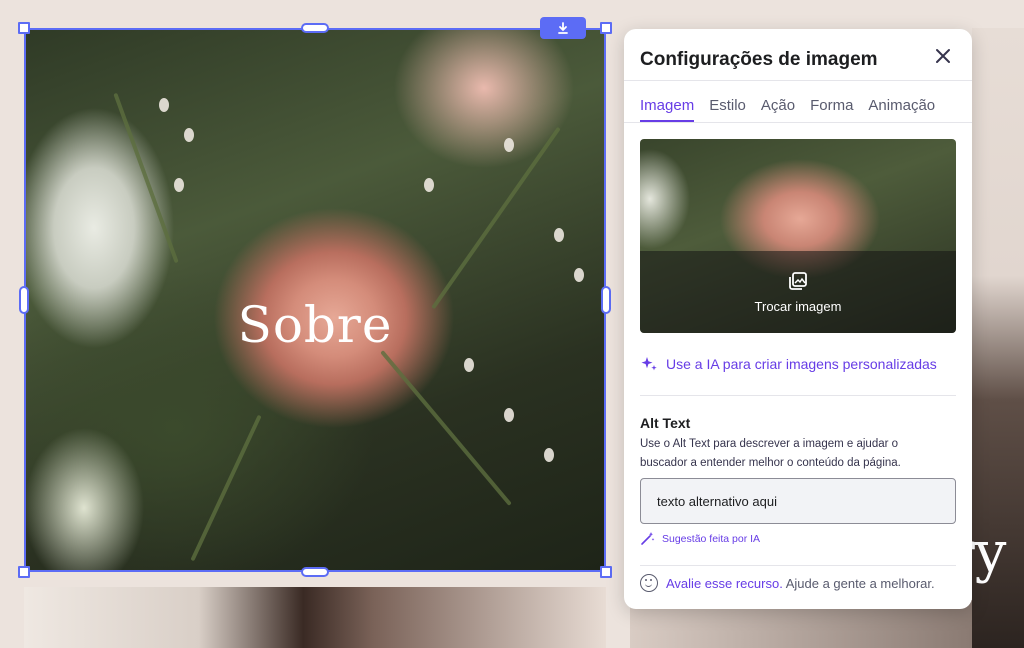 The image size is (1024, 648). I want to click on resize-handle-bottom, so click(315, 572).